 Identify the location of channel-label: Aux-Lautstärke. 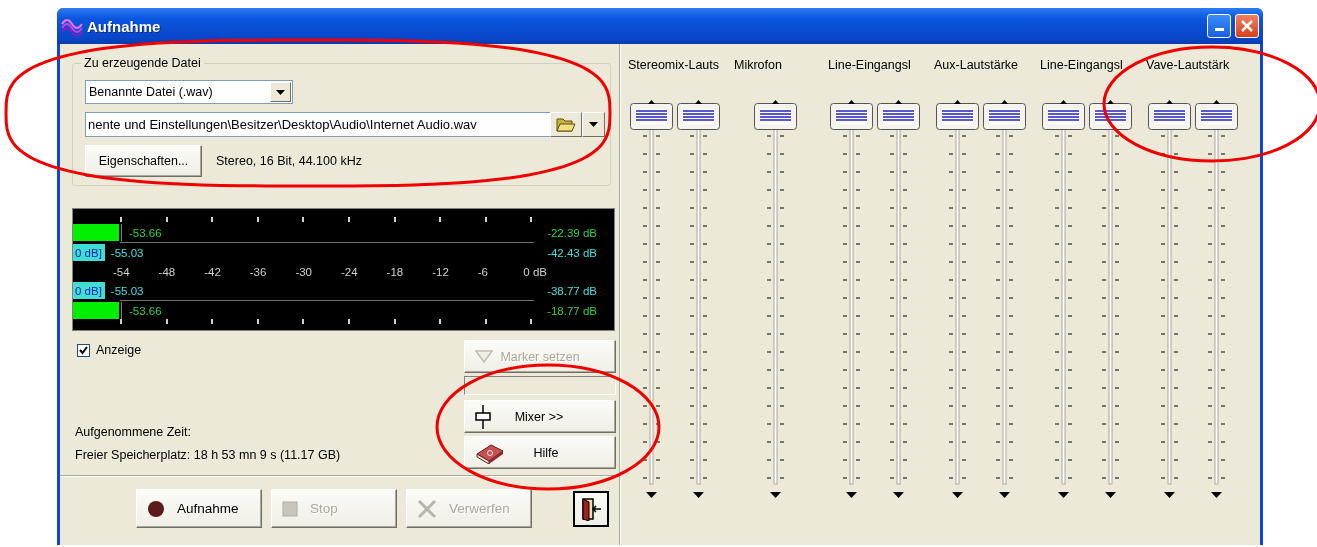
(977, 66).